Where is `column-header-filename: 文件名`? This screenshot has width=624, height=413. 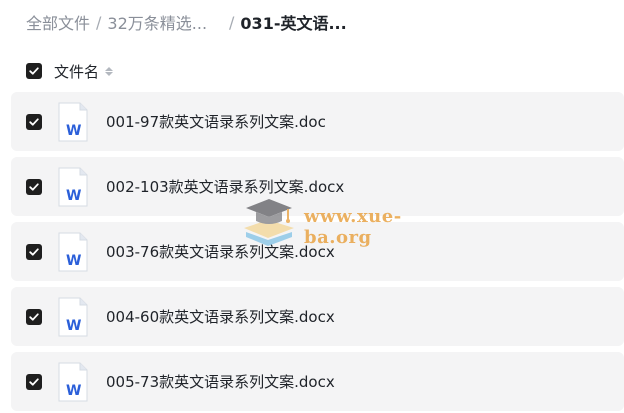
column-header-filename: 文件名 is located at coordinates (76, 71).